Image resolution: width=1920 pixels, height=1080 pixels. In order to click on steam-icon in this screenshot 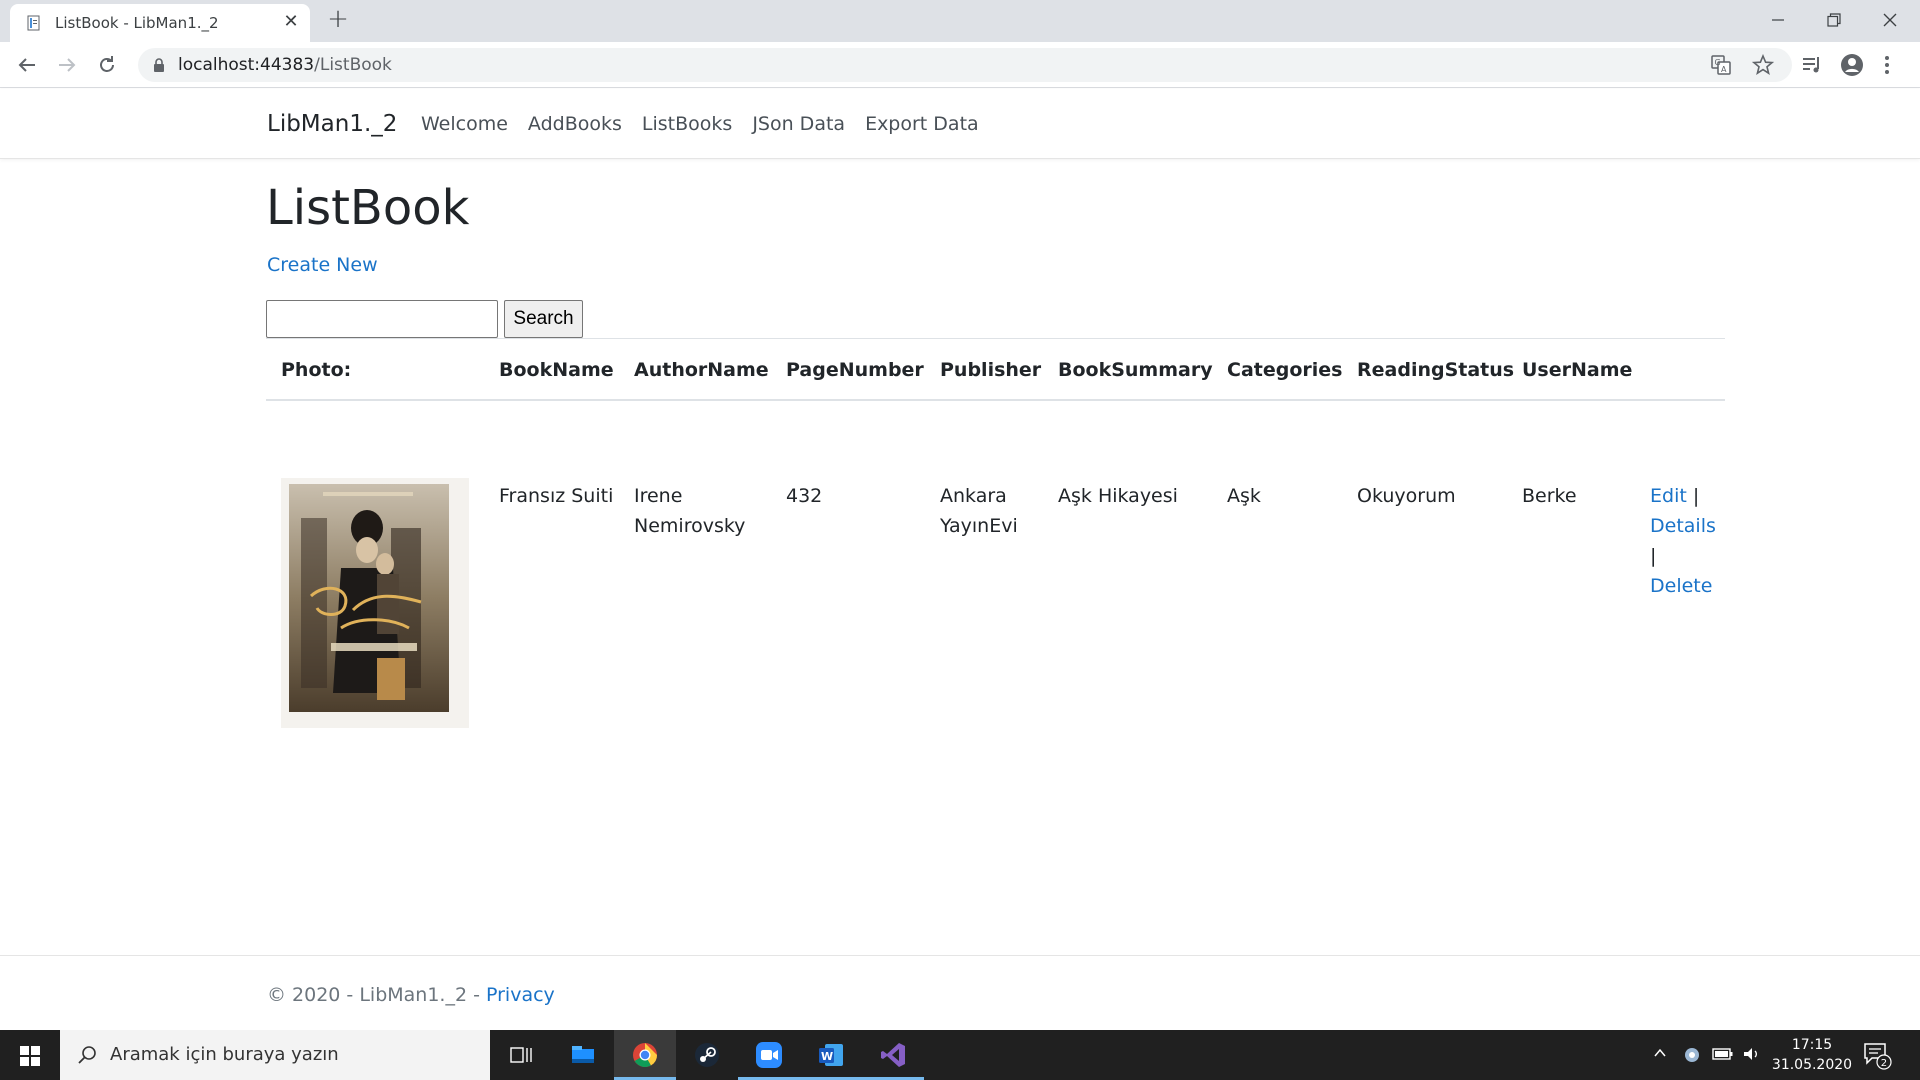, I will do `click(707, 1055)`.